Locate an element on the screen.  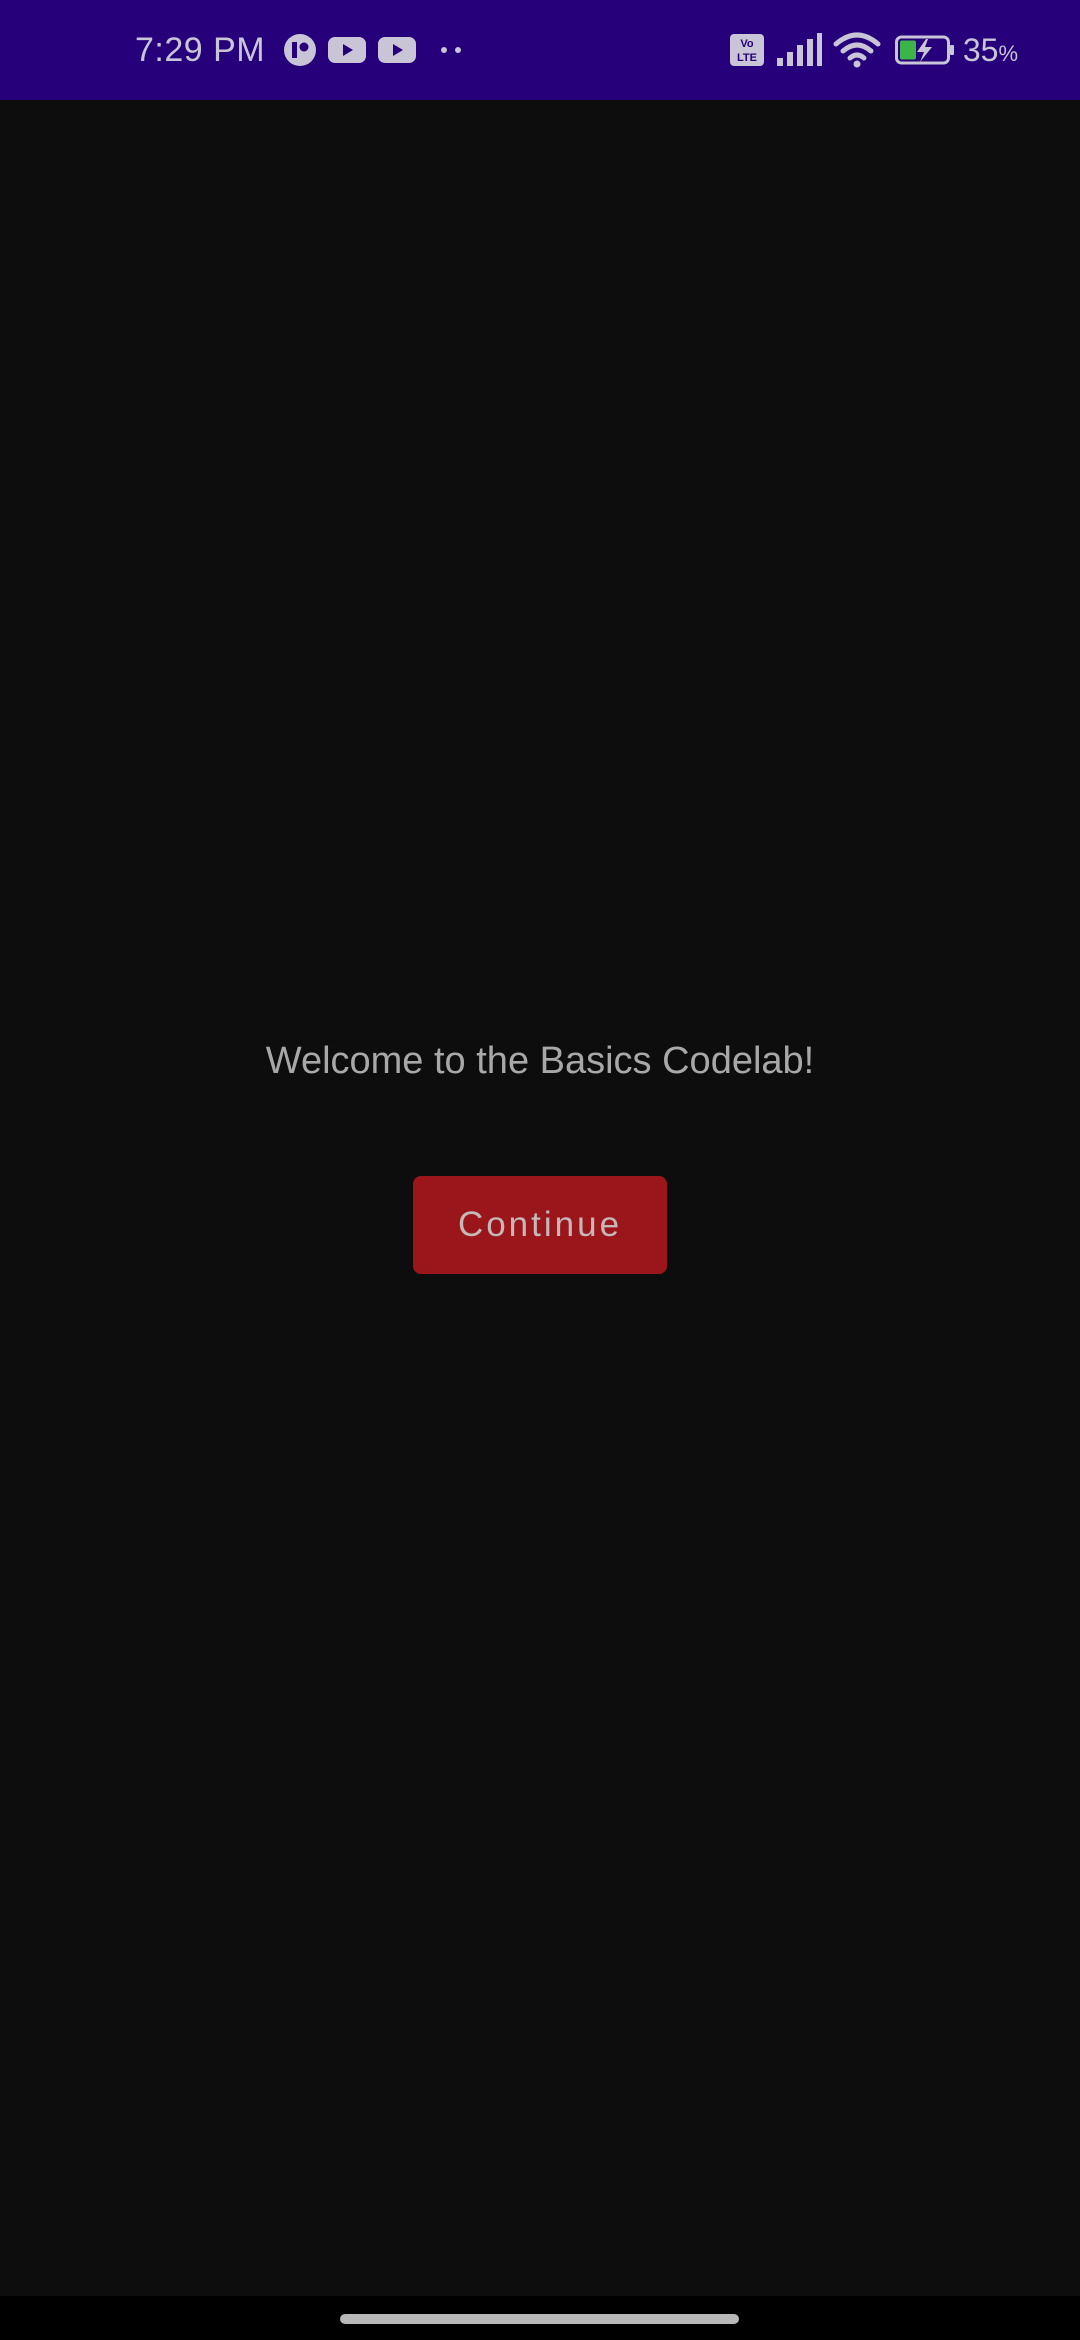
wifi-icon is located at coordinates (857, 50).